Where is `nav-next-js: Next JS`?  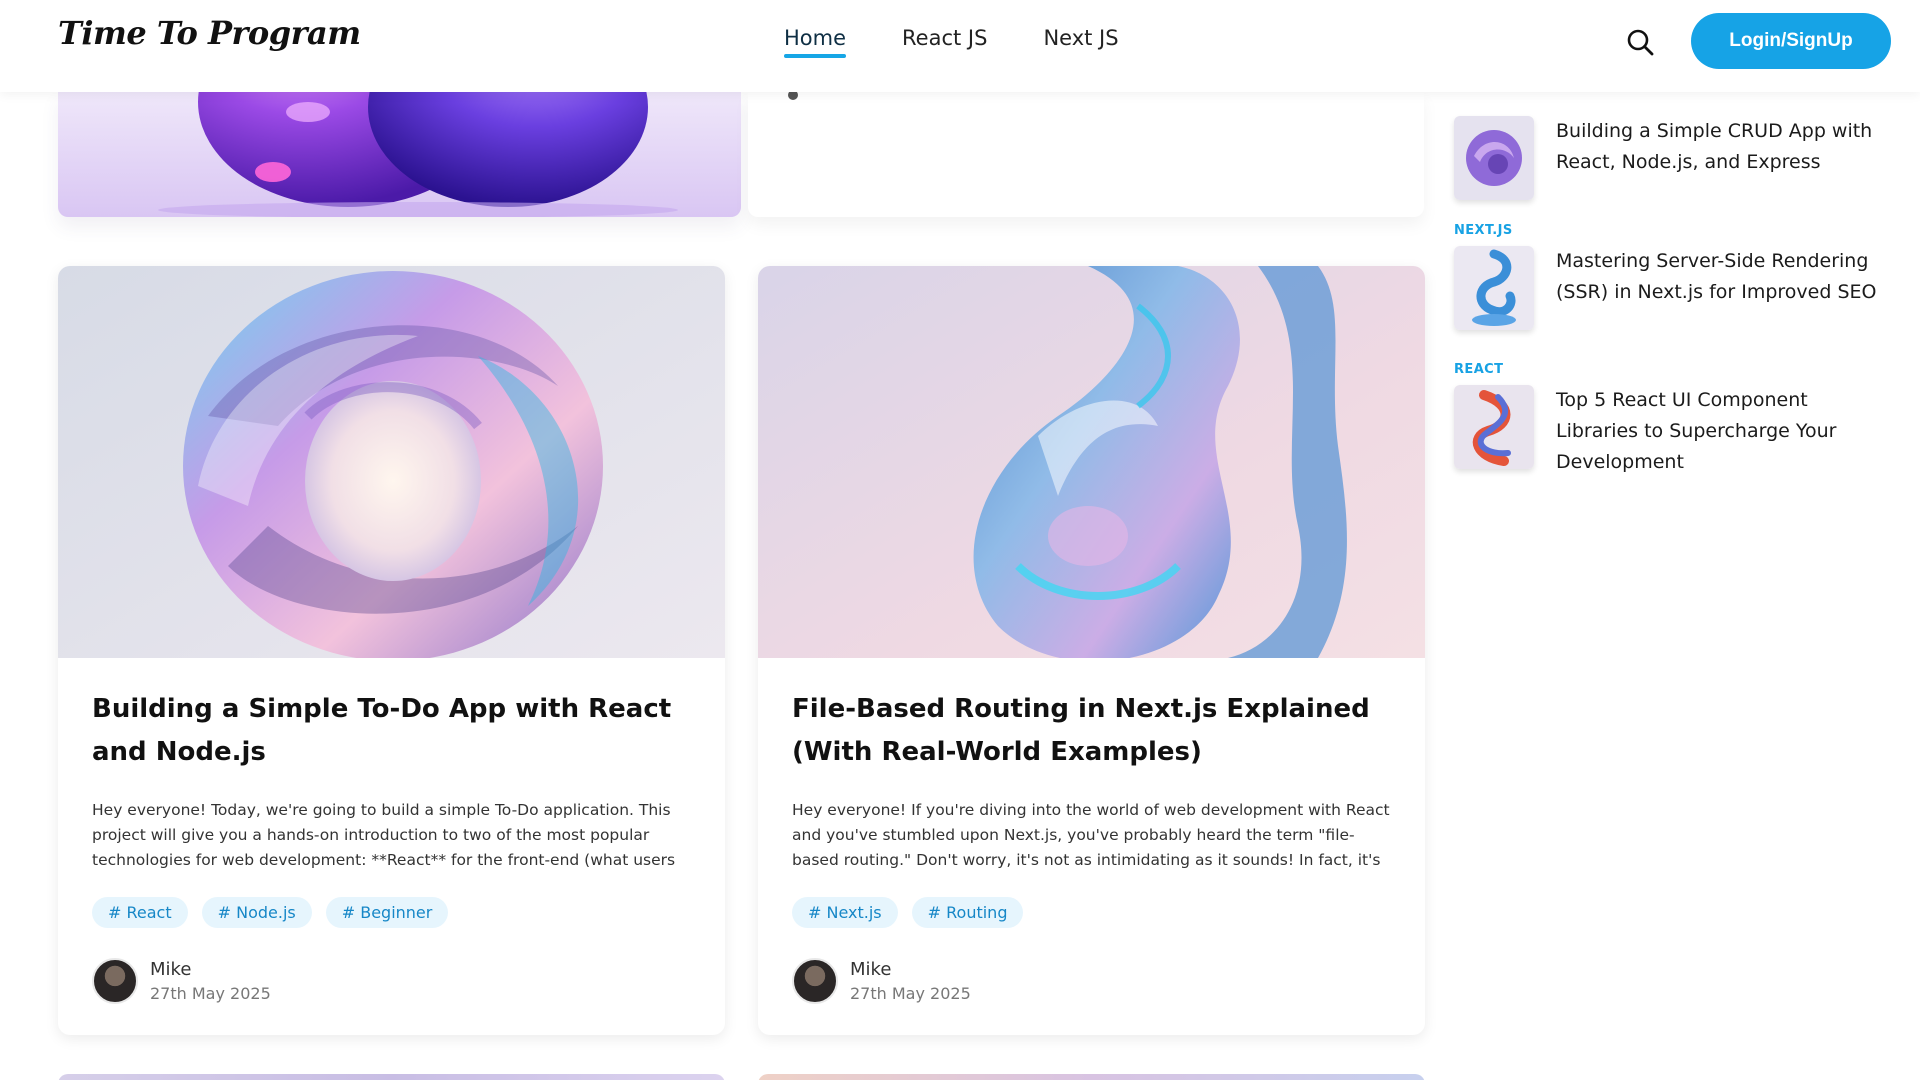 nav-next-js: Next JS is located at coordinates (1080, 41).